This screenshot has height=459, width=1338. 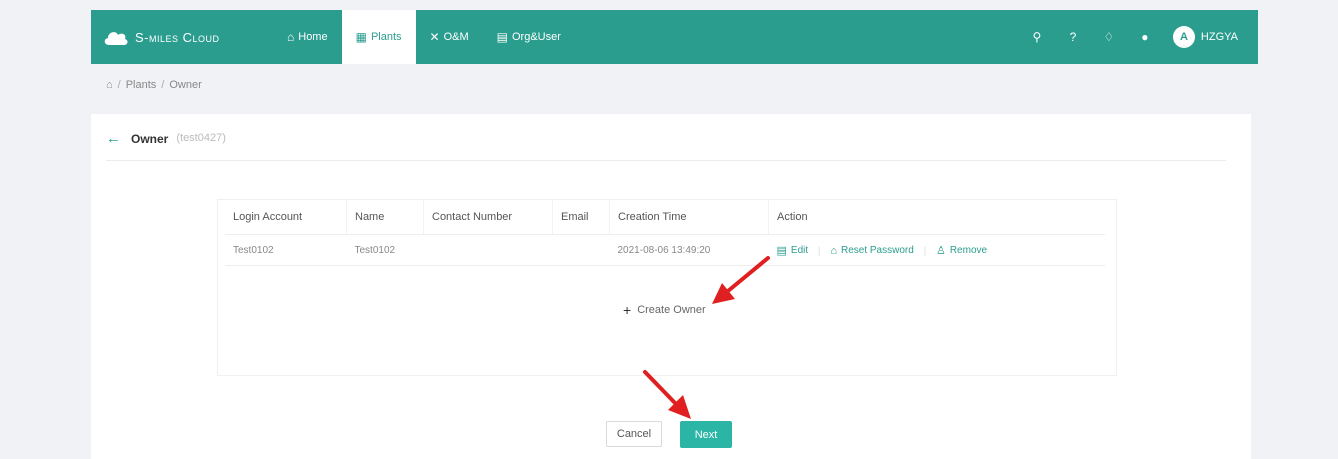 What do you see at coordinates (185, 85) in the screenshot?
I see `breadcrumb-owner: Owner` at bounding box center [185, 85].